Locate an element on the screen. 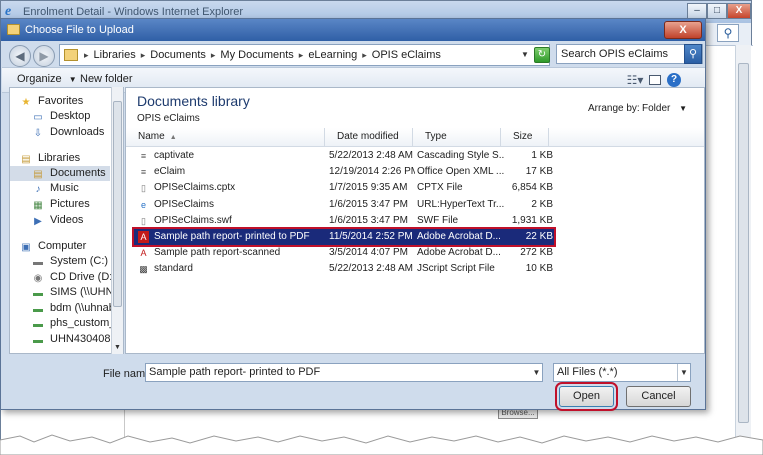 This screenshot has height=455, width=763. file-type-select: All Files (*.*) is located at coordinates (622, 372).